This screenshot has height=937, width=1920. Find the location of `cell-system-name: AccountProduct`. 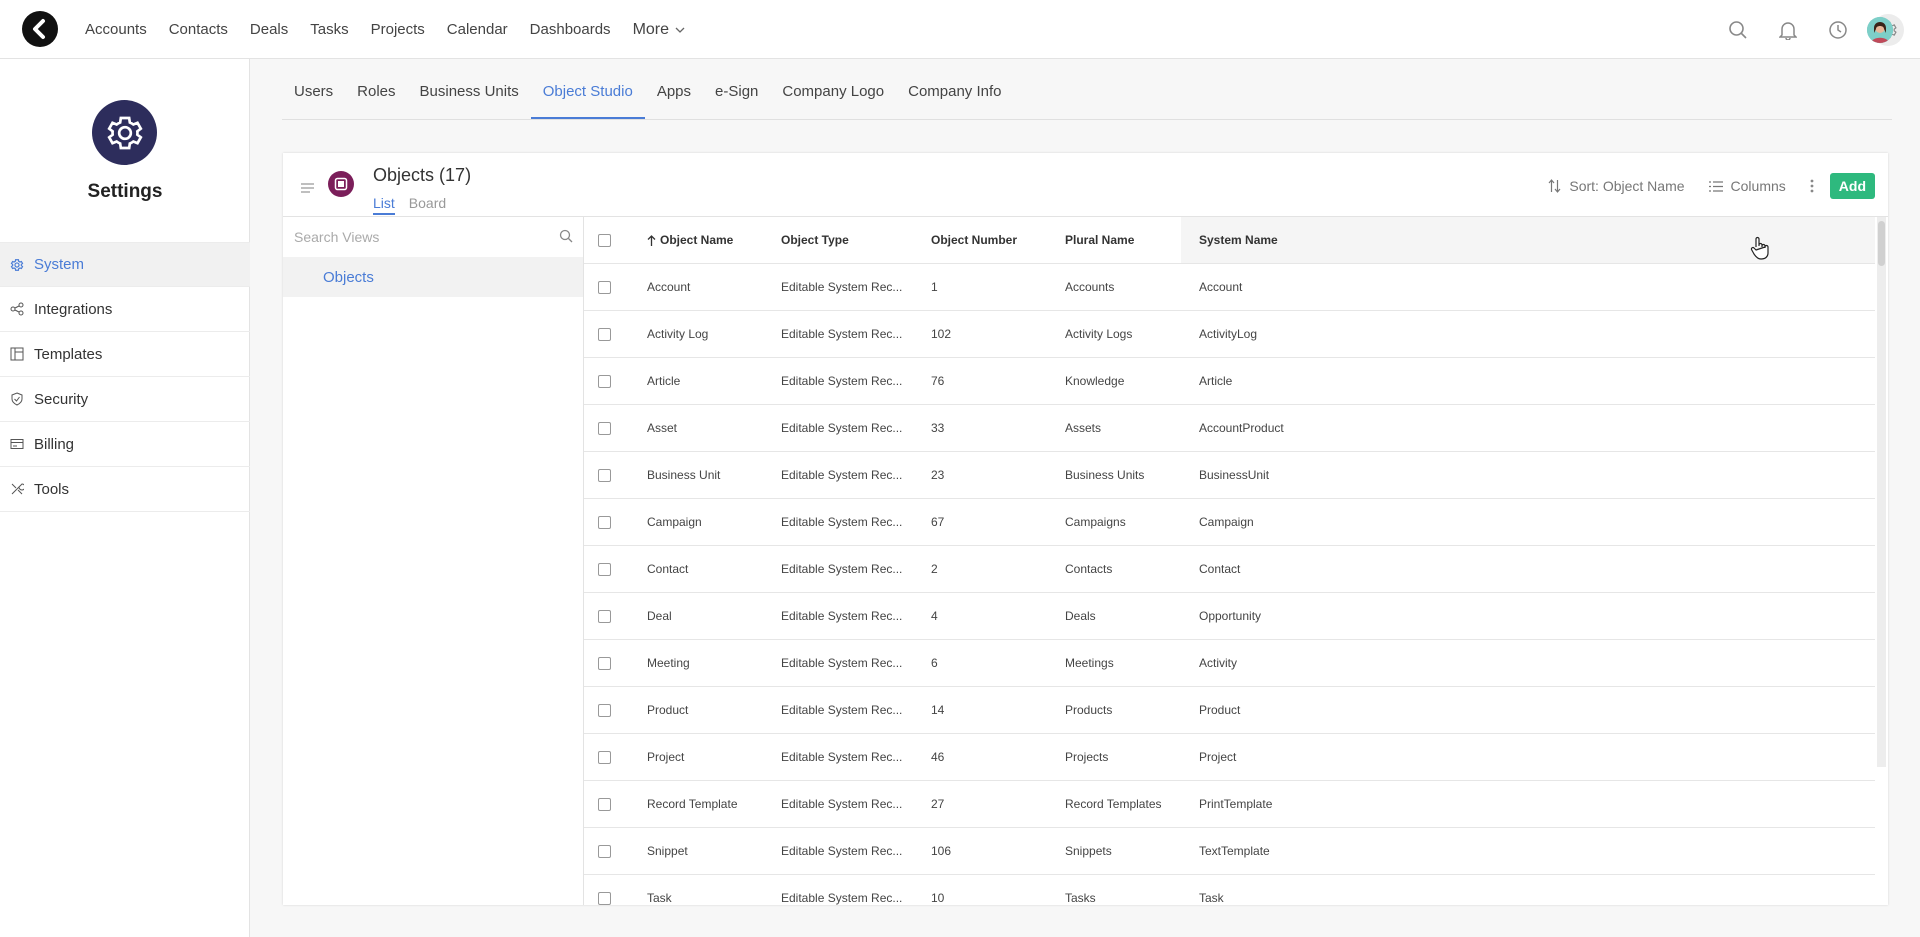

cell-system-name: AccountProduct is located at coordinates (1241, 428).